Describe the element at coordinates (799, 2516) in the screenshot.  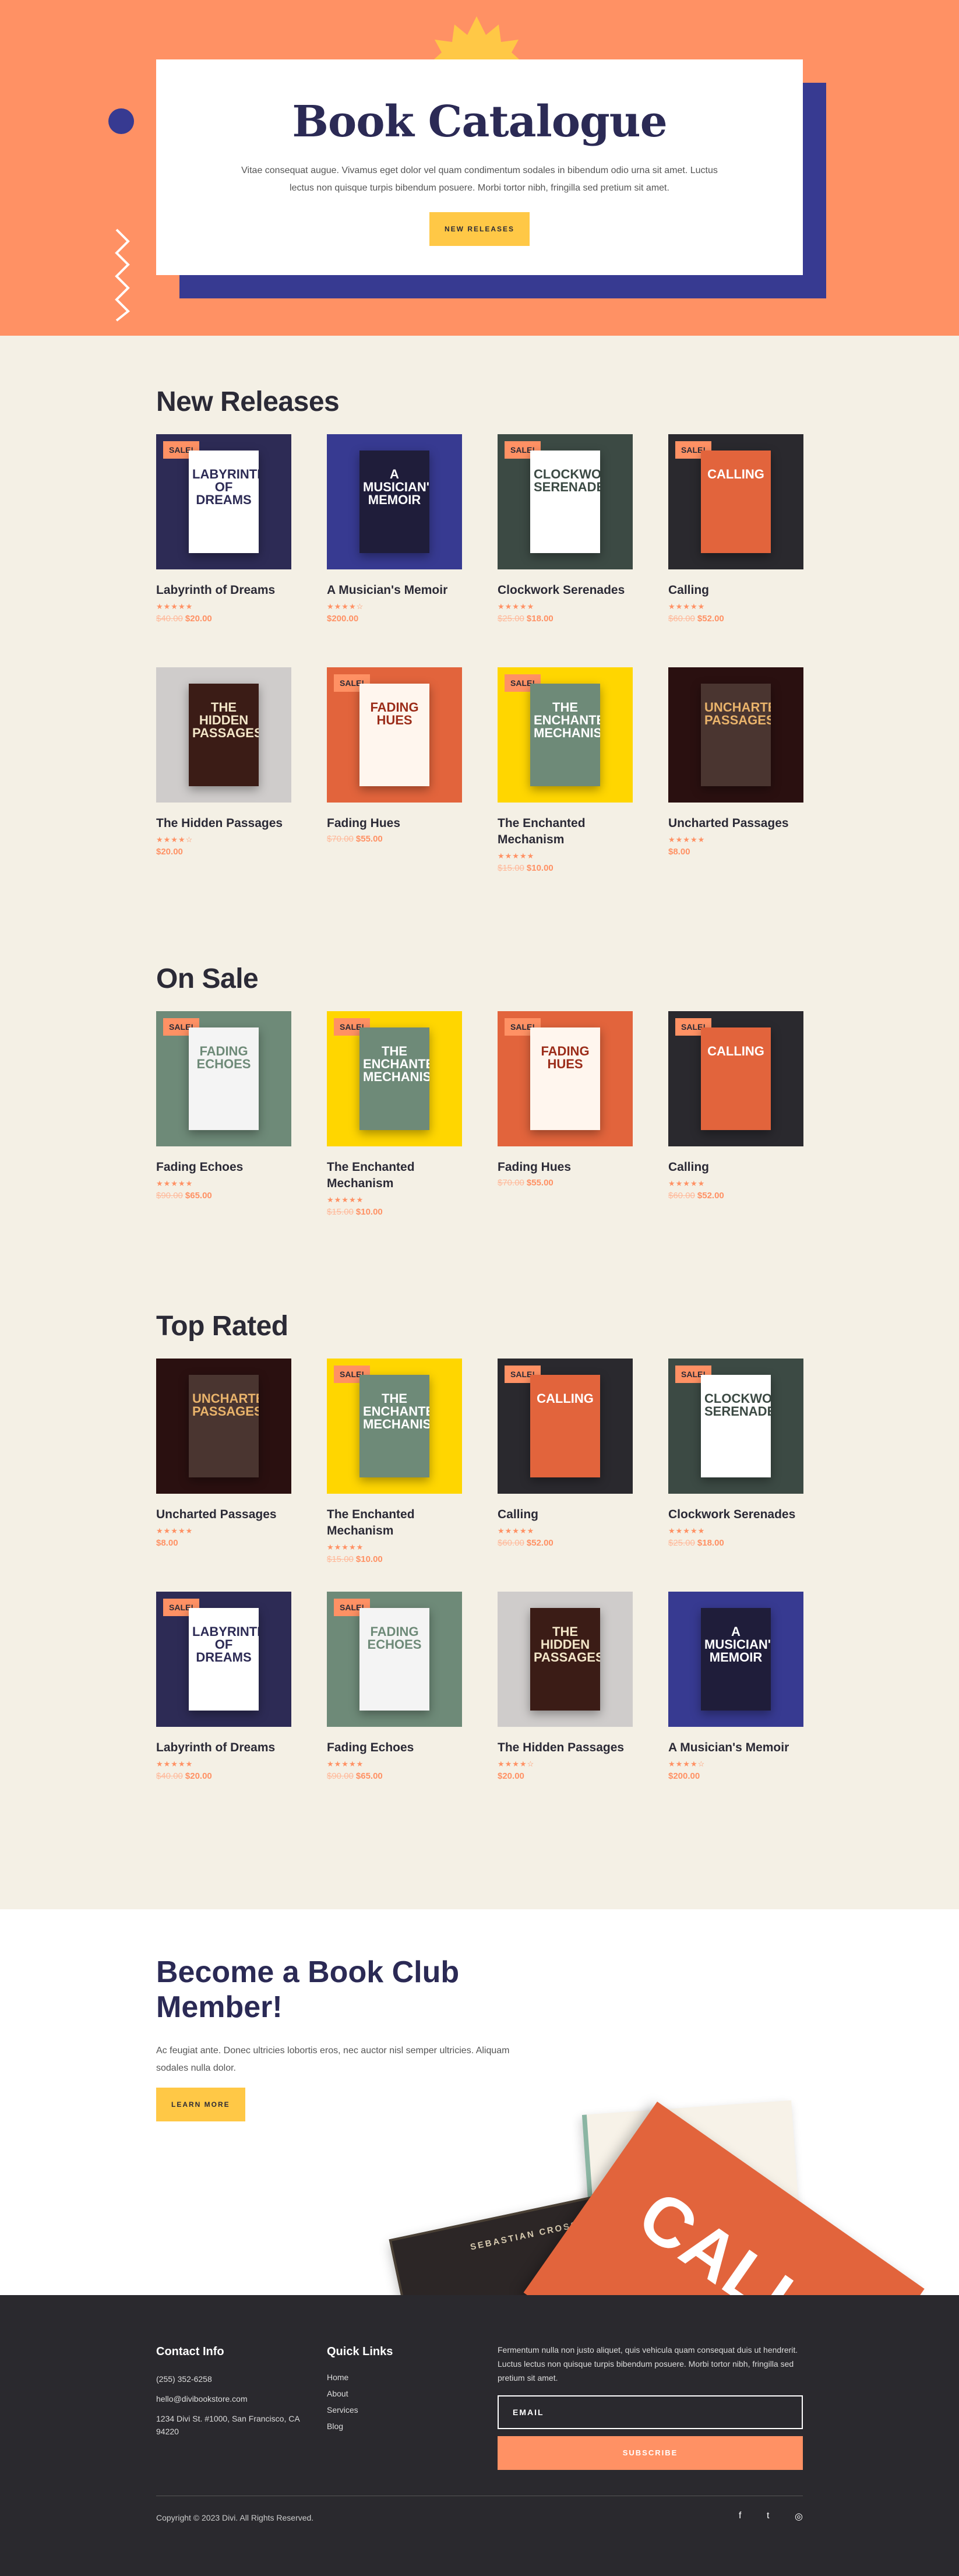
I see `instagram-icon: ◎` at that location.